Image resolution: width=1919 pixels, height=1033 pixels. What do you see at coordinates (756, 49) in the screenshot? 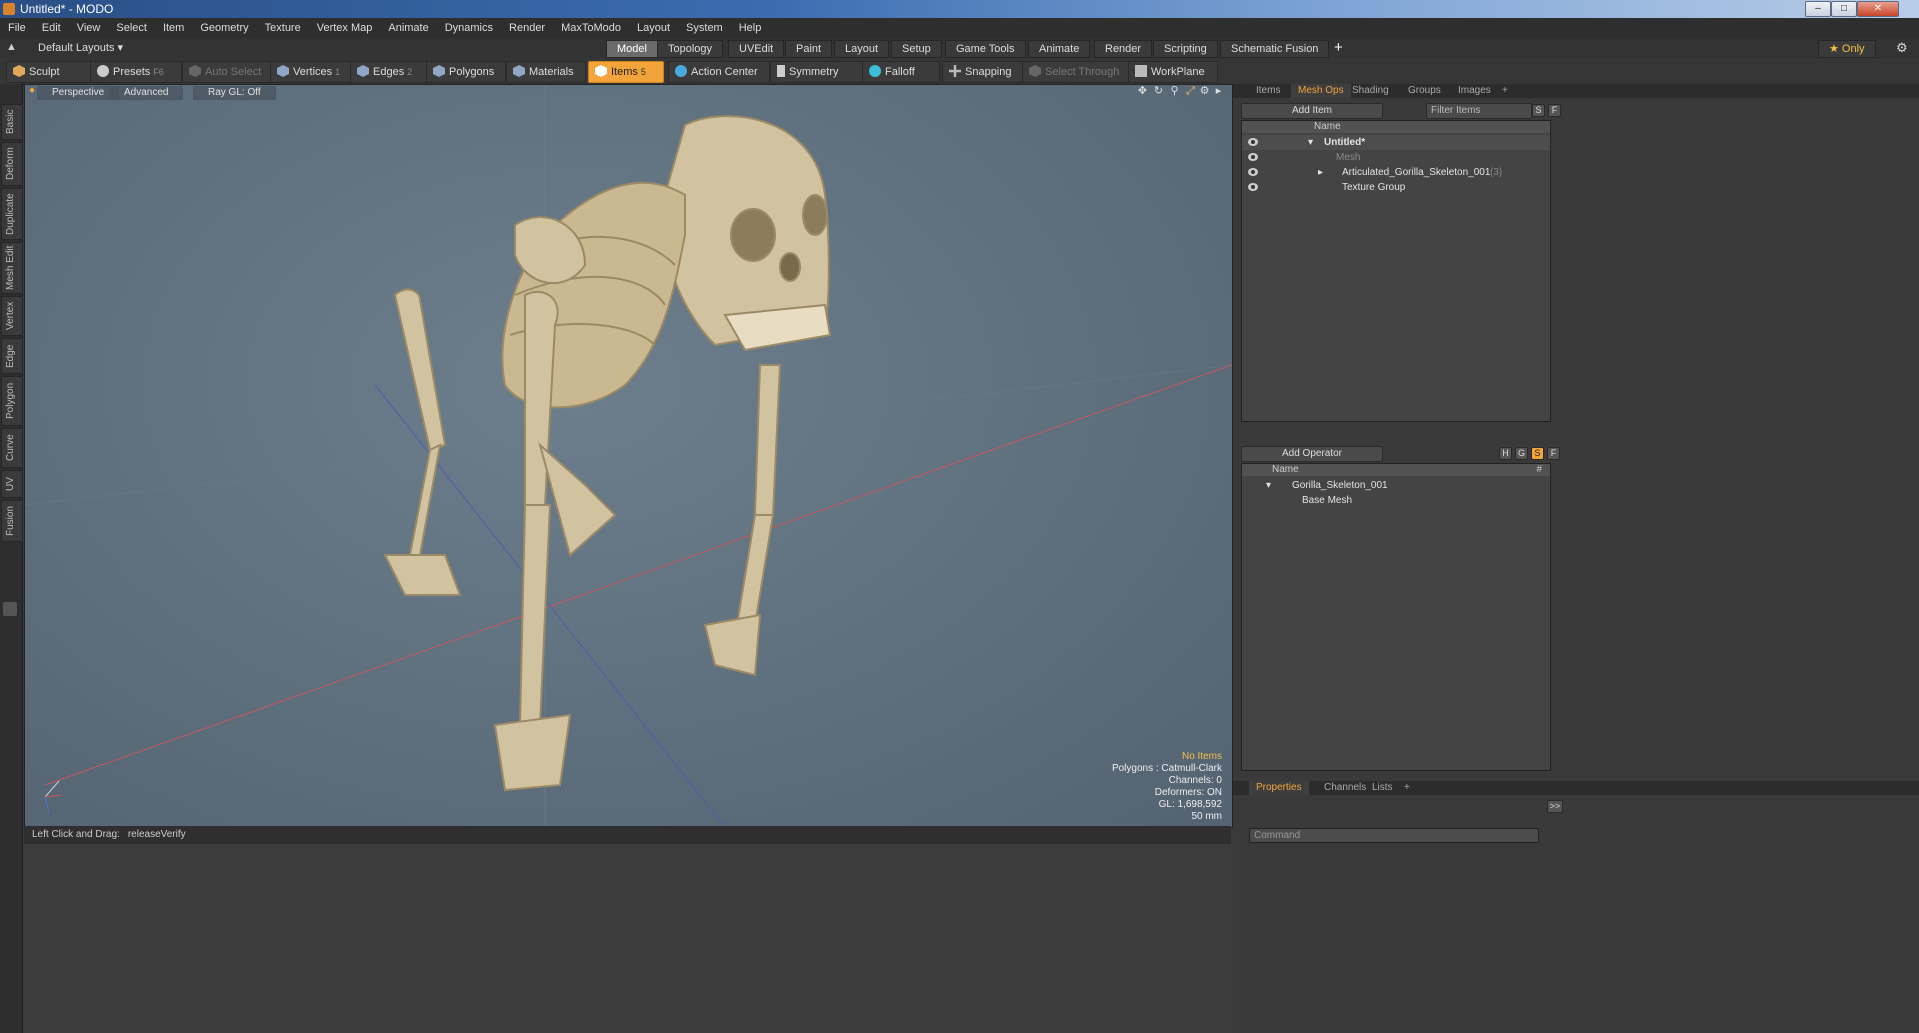
I see `tab-uvedit: UVEdit` at bounding box center [756, 49].